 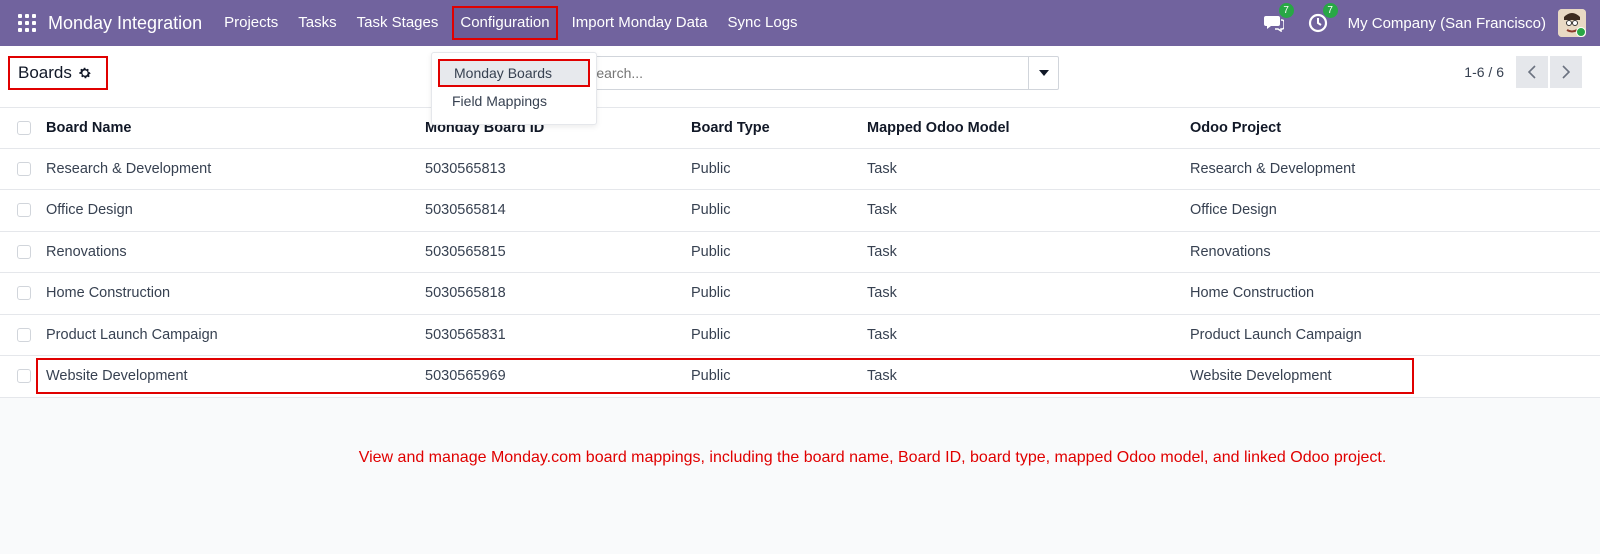 I want to click on control-panel: Boards 1-6 / 6, so click(x=800, y=77).